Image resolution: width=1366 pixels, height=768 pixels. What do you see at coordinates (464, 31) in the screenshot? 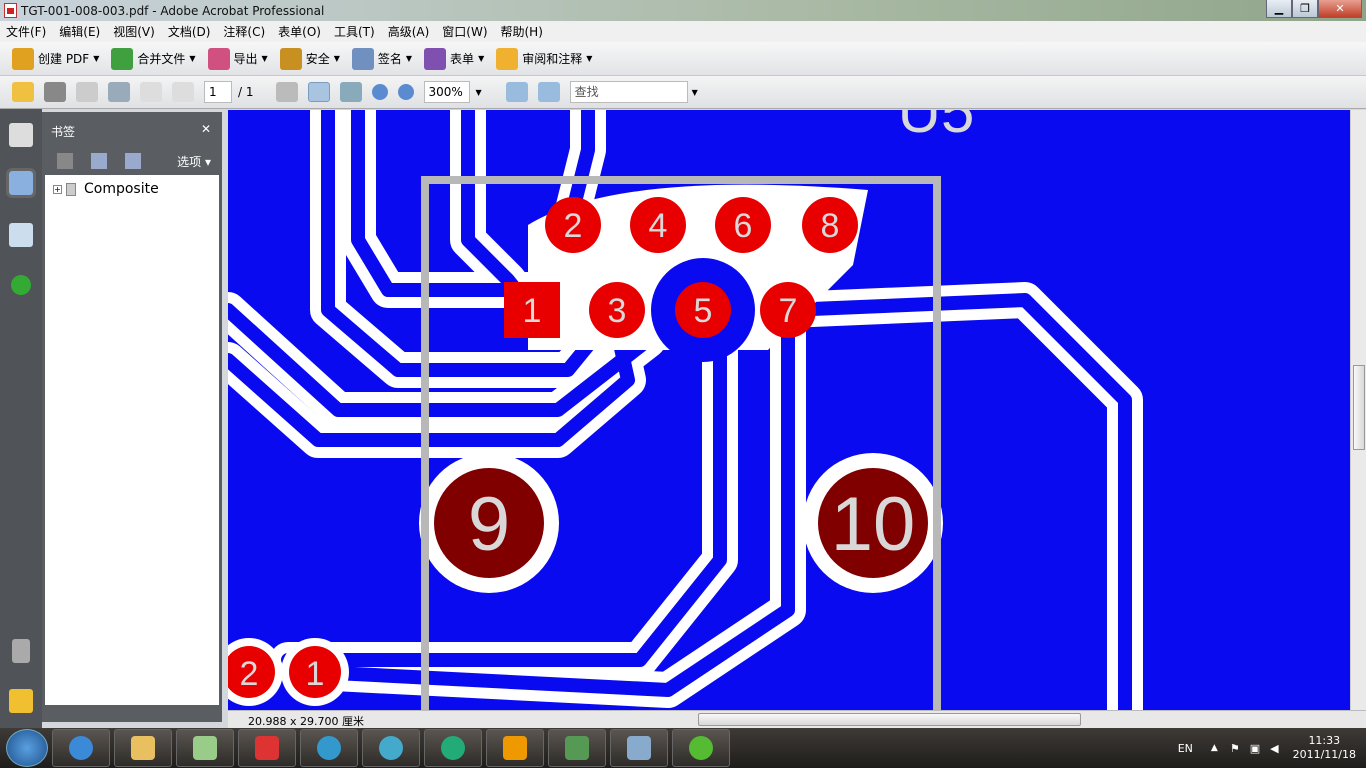
I see `menu-window: 窗口(W)` at bounding box center [464, 31].